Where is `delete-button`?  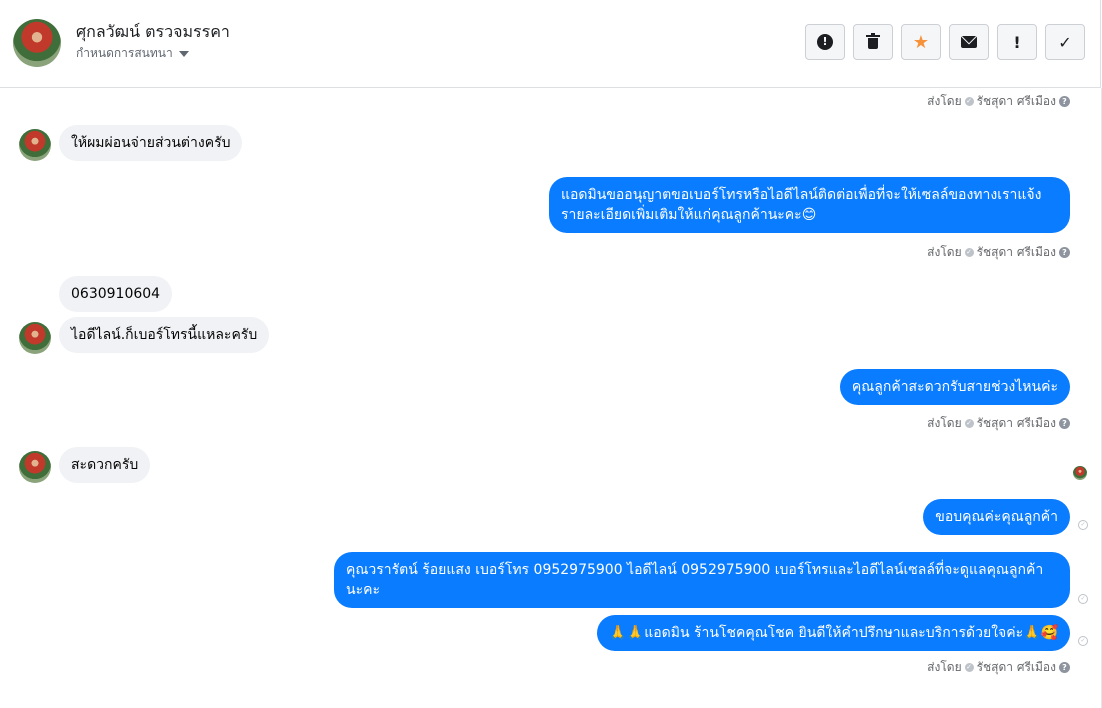
delete-button is located at coordinates (873, 42).